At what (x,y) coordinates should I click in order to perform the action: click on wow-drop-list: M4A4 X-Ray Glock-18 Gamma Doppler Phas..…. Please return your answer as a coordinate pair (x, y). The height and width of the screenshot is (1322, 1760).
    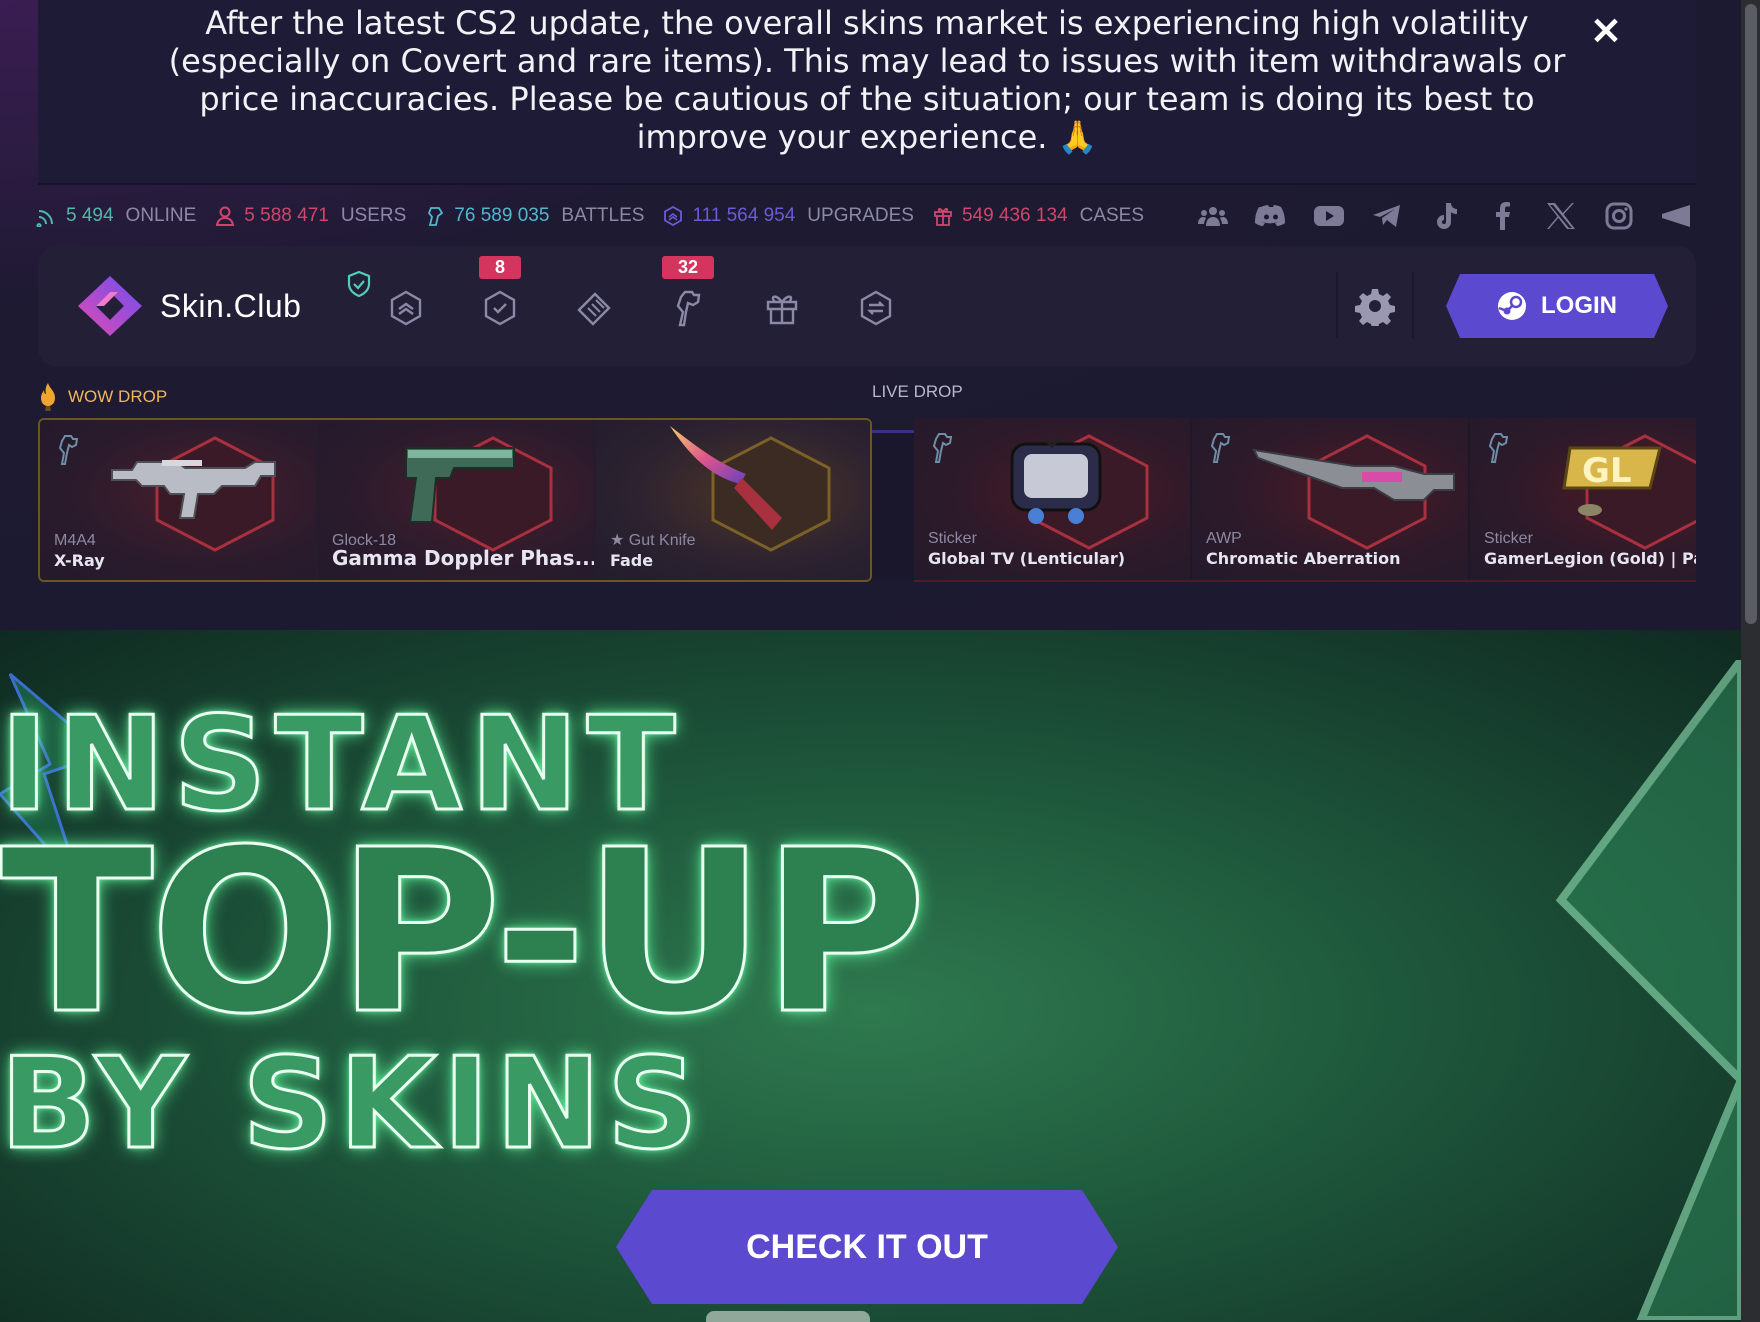
    Looking at the image, I should click on (455, 500).